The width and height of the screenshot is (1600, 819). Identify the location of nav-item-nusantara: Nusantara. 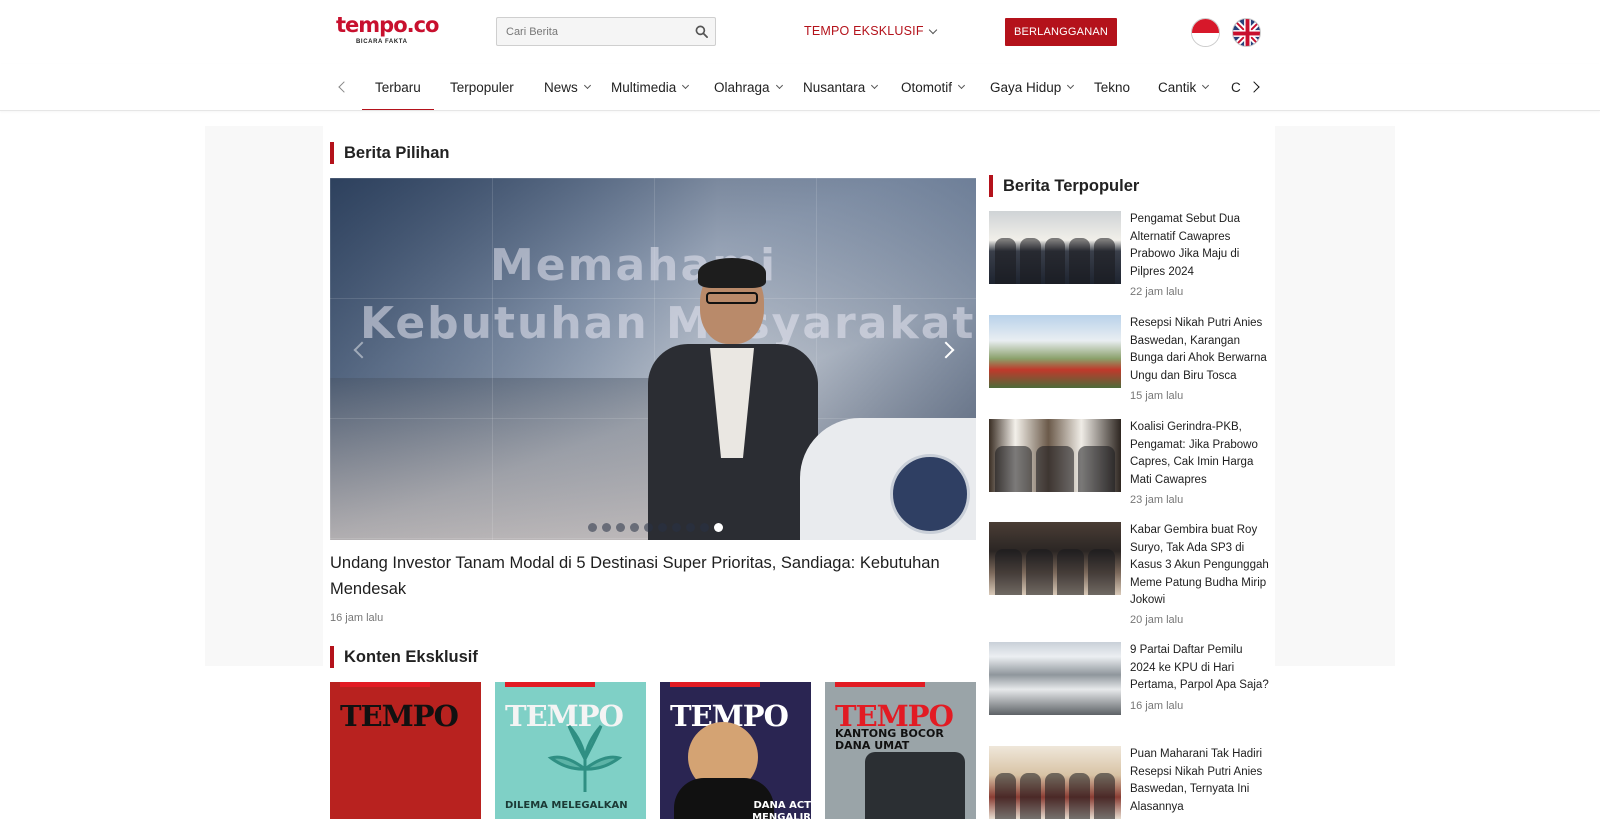
(841, 87).